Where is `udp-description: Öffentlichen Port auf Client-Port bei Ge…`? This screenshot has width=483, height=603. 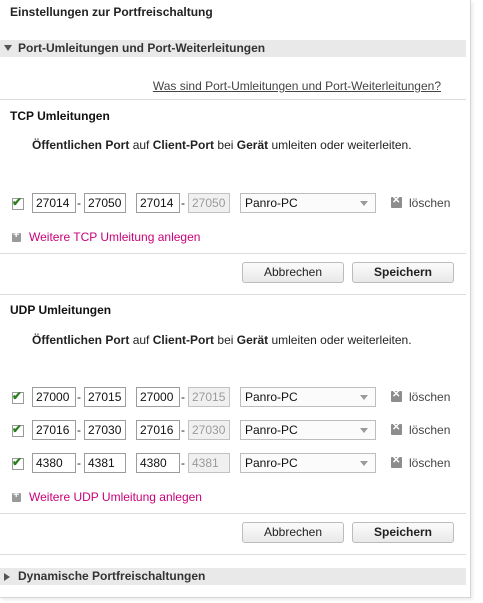
udp-description: Öffentlichen Port auf Client-Port bei Ge… is located at coordinates (222, 340).